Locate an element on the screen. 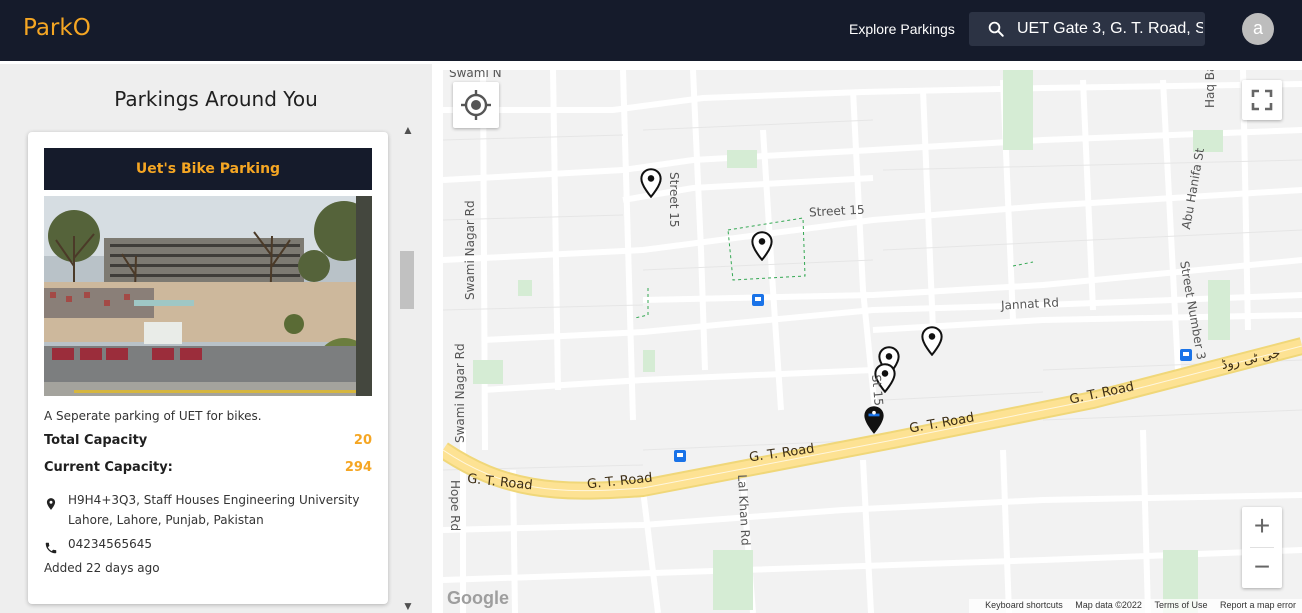 The width and height of the screenshot is (1302, 613). added-time: Added 22 days ago is located at coordinates (102, 568).